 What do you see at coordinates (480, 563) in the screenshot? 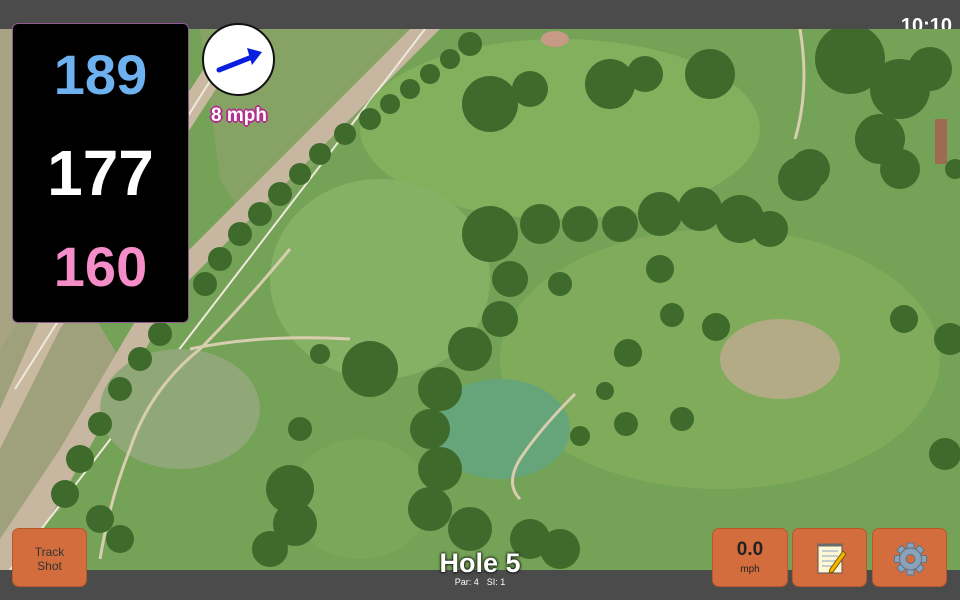
I see `hole-title: Hole 5` at bounding box center [480, 563].